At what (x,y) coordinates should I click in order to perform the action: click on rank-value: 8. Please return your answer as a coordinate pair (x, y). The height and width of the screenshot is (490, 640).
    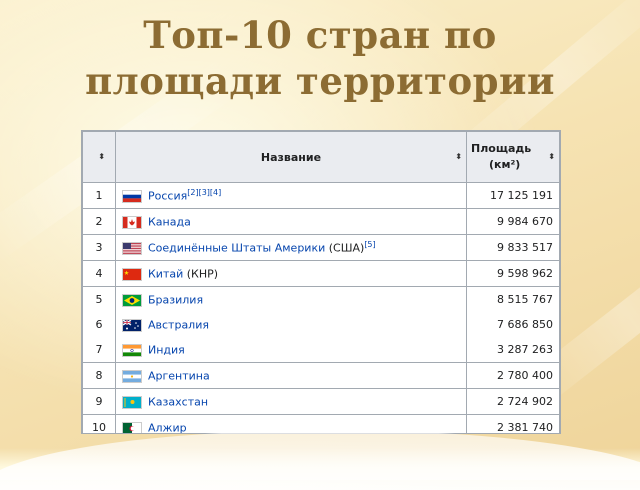
    Looking at the image, I should click on (99, 375).